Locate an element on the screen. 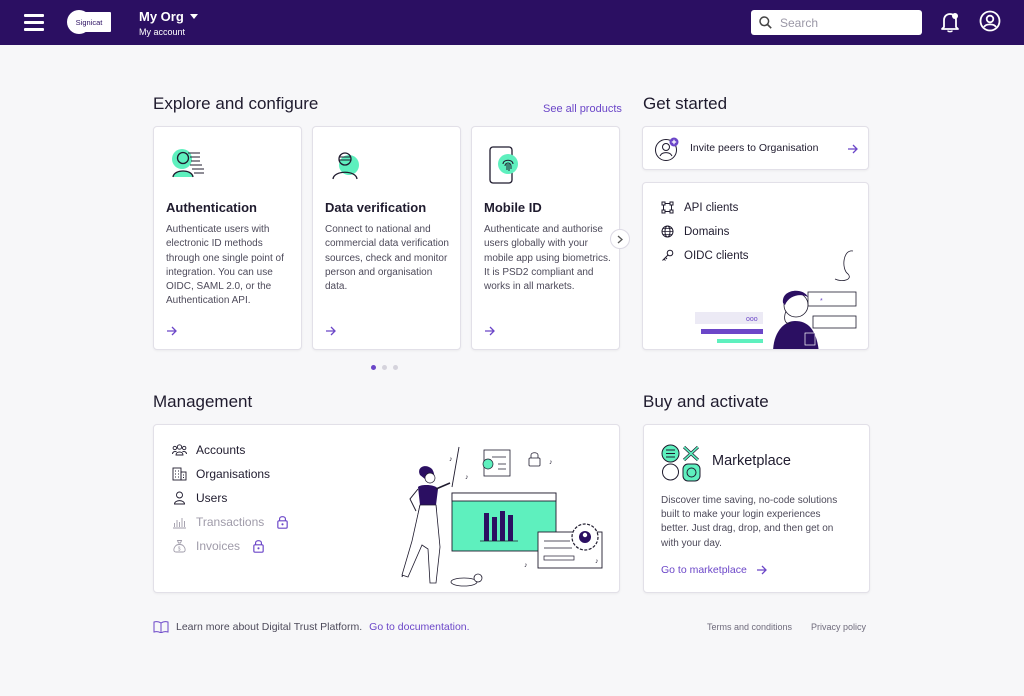  transactions-link: Transactions is located at coordinates (231, 522).